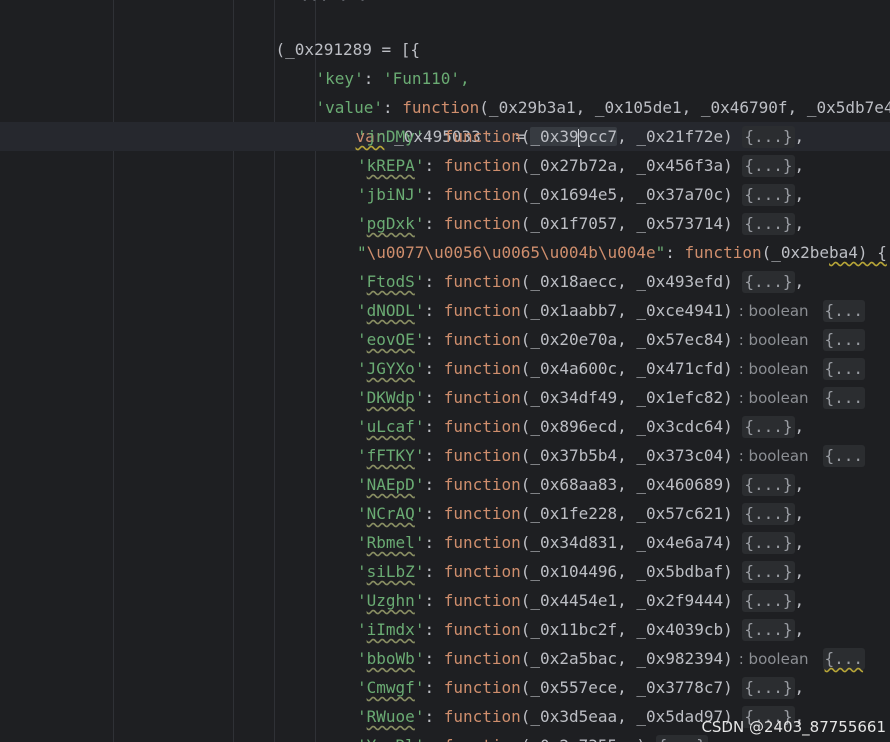  What do you see at coordinates (574, 310) in the screenshot?
I see `param-a: _0x1aabb7` at bounding box center [574, 310].